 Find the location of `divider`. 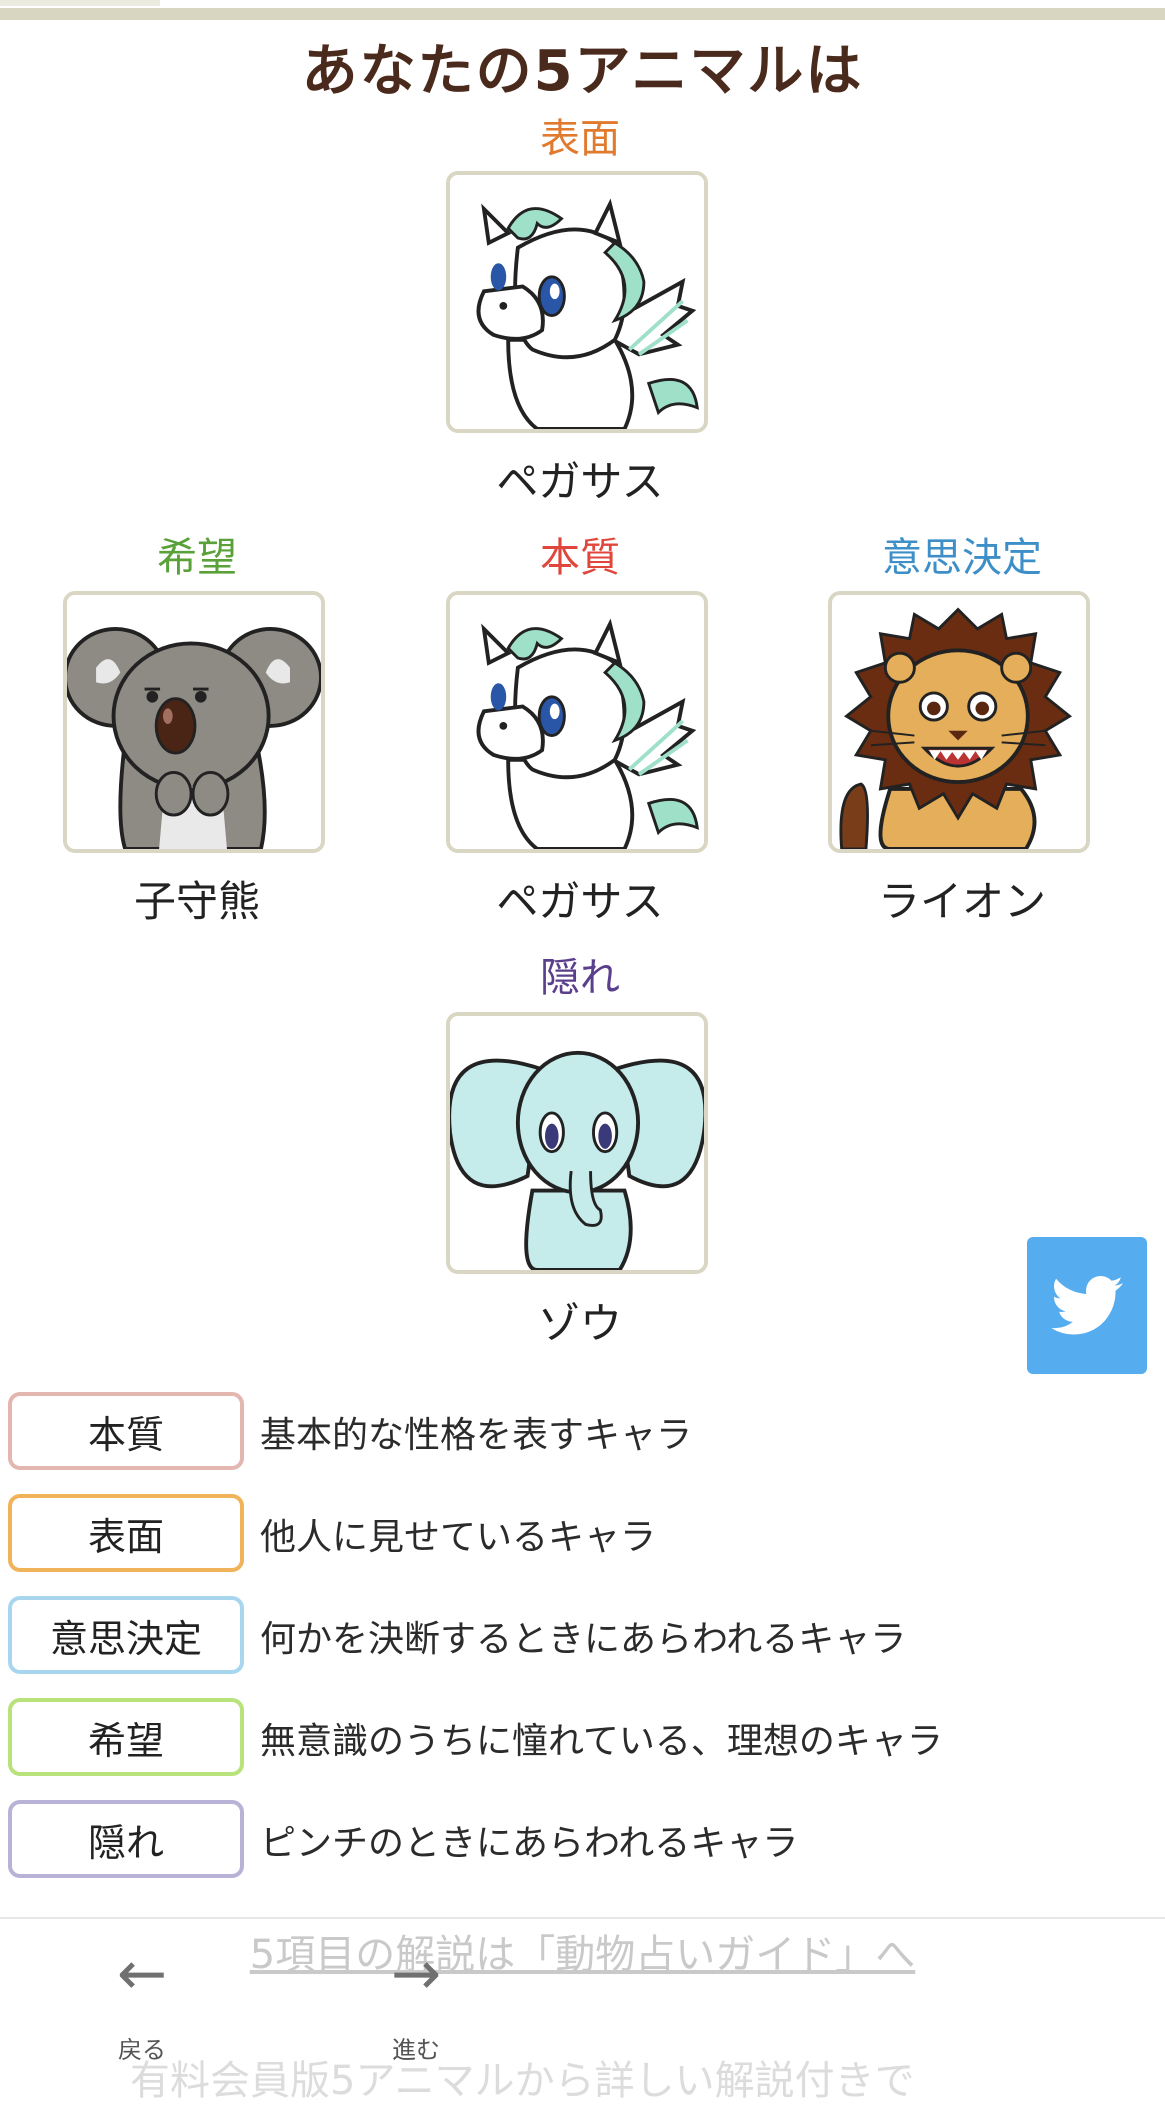

divider is located at coordinates (582, 1918).